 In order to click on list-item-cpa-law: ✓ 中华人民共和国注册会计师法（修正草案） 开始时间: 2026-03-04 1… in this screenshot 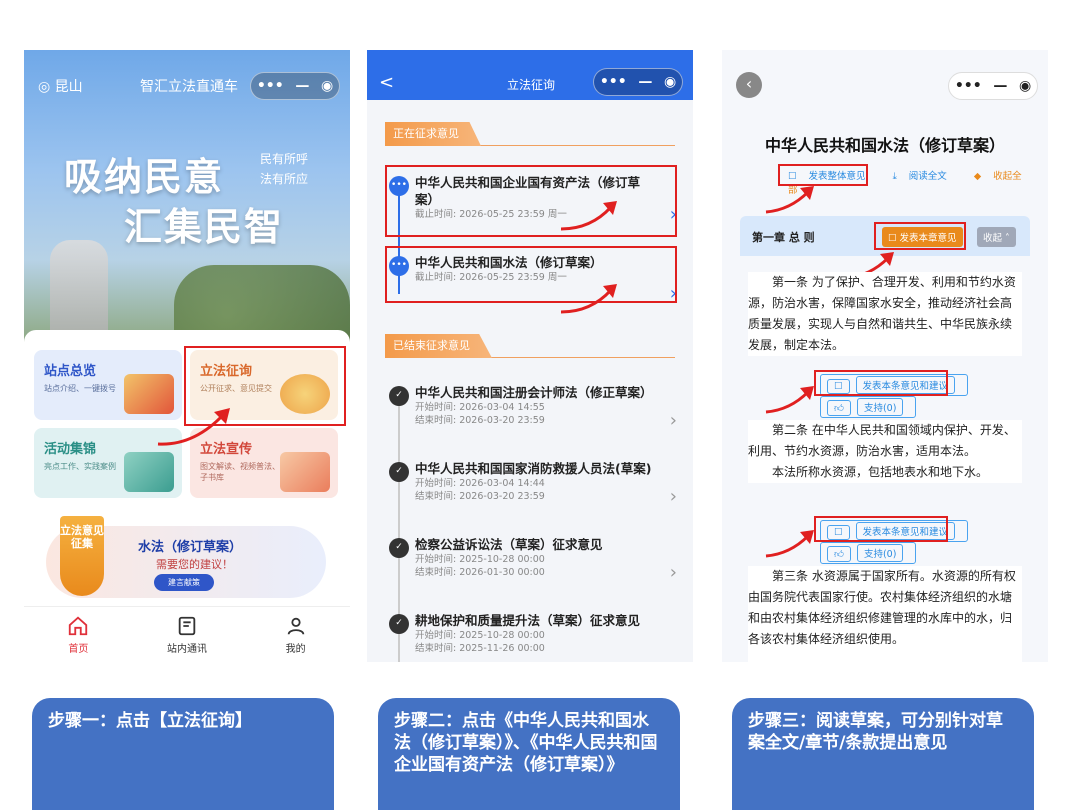, I will do `click(535, 407)`.